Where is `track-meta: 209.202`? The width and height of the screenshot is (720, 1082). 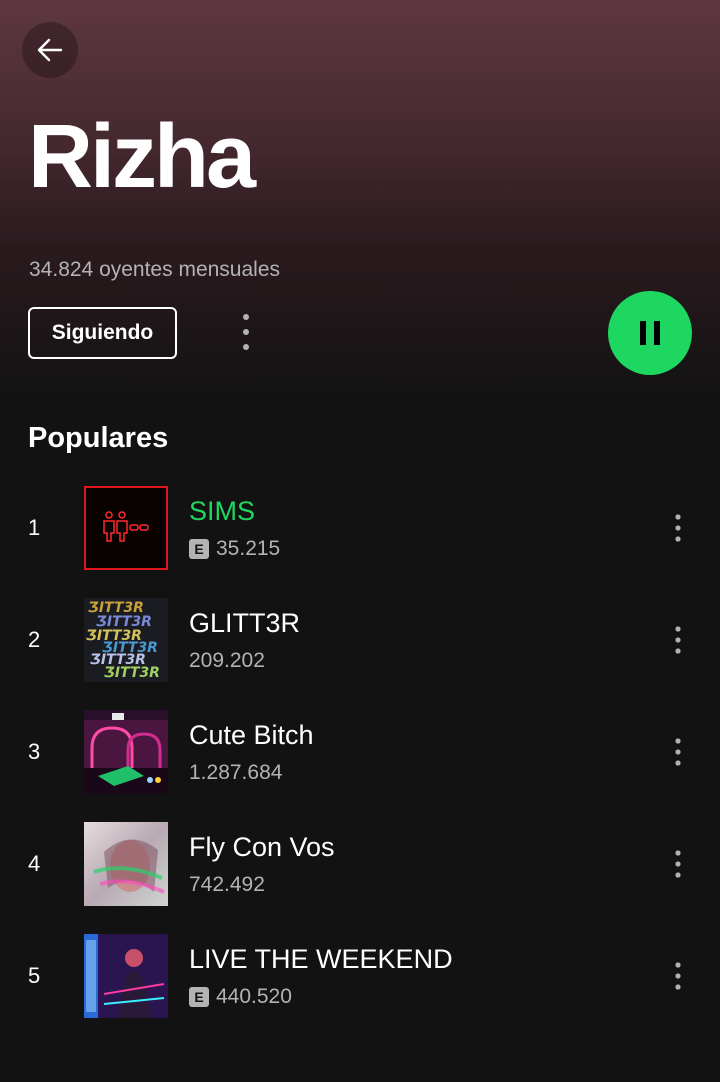
track-meta: 209.202 is located at coordinates (227, 661).